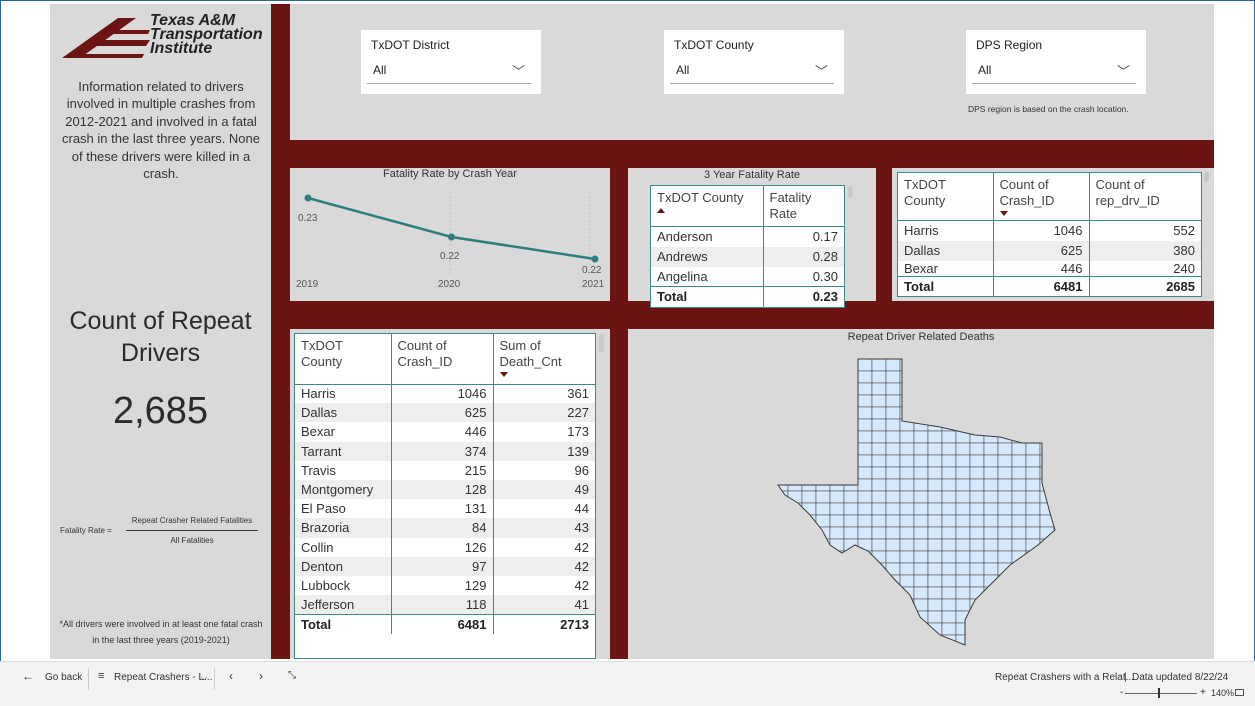 Image resolution: width=1255 pixels, height=706 pixels. What do you see at coordinates (544, 359) in the screenshot?
I see `column-header: Sum of Death_Cnt` at bounding box center [544, 359].